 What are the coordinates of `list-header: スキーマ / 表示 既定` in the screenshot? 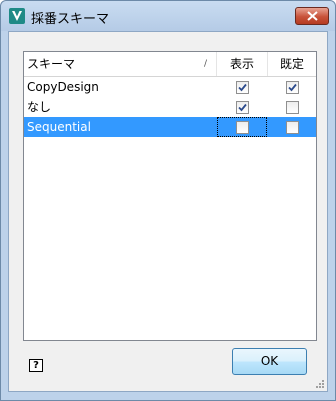 It's located at (170, 64).